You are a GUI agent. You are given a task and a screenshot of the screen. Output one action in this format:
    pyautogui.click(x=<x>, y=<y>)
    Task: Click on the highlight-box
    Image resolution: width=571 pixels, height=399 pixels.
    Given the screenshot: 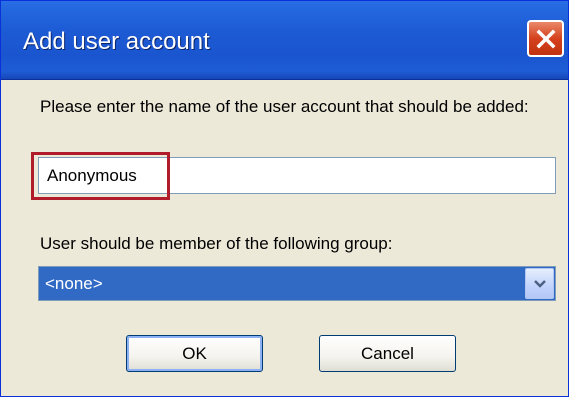 What is the action you would take?
    pyautogui.click(x=100, y=176)
    